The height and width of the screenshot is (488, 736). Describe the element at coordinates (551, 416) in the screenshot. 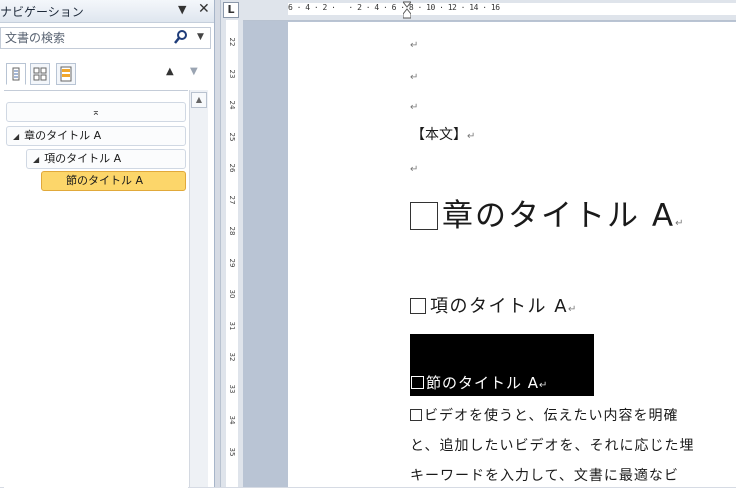

I see `body-text: ビデオを使うと、伝えたい内容を明確` at that location.